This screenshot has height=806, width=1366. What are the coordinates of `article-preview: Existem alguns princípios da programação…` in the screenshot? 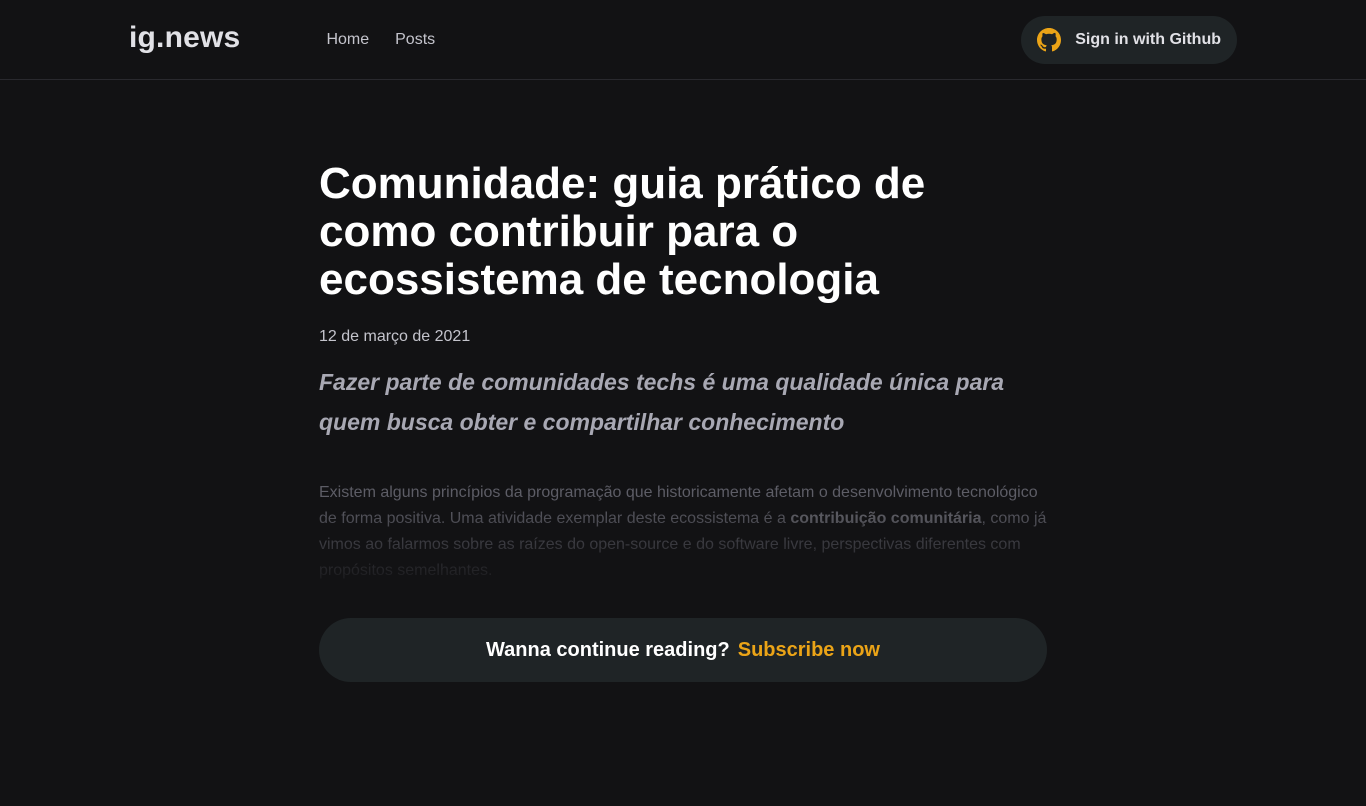 It's located at (683, 532).